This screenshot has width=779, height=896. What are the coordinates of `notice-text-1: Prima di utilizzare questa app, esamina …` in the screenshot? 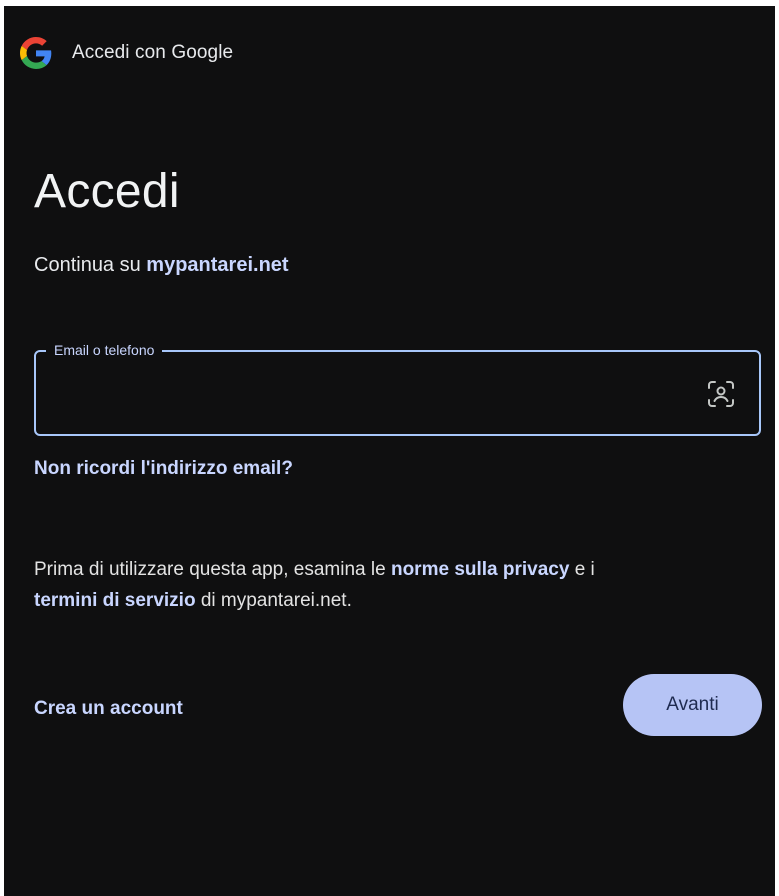 It's located at (212, 569).